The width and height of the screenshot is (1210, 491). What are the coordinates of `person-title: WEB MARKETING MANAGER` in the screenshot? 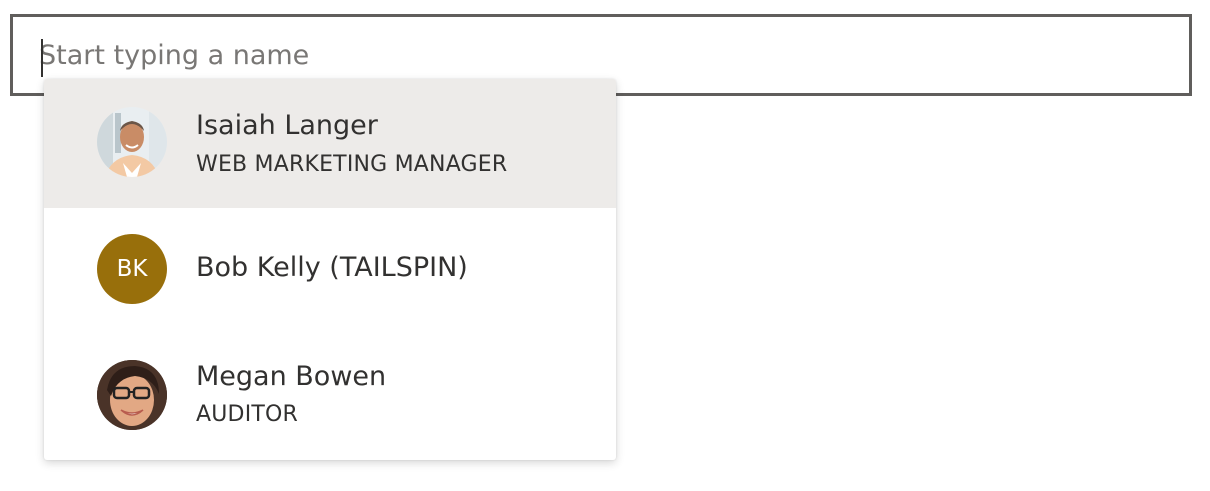 It's located at (352, 164).